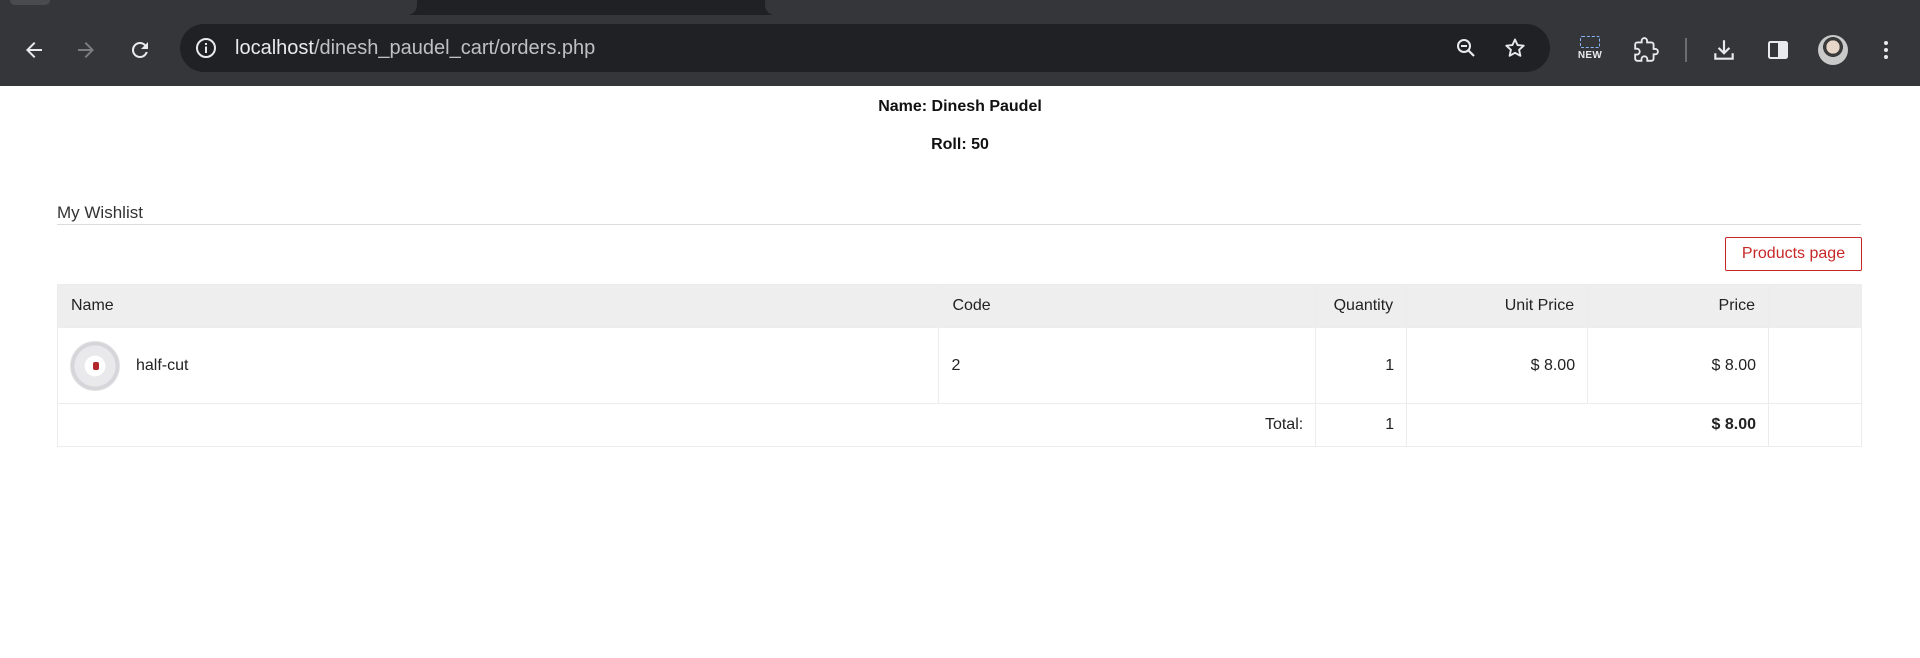 The width and height of the screenshot is (1920, 658). What do you see at coordinates (498, 365) in the screenshot?
I see `cell-name: half-cut` at bounding box center [498, 365].